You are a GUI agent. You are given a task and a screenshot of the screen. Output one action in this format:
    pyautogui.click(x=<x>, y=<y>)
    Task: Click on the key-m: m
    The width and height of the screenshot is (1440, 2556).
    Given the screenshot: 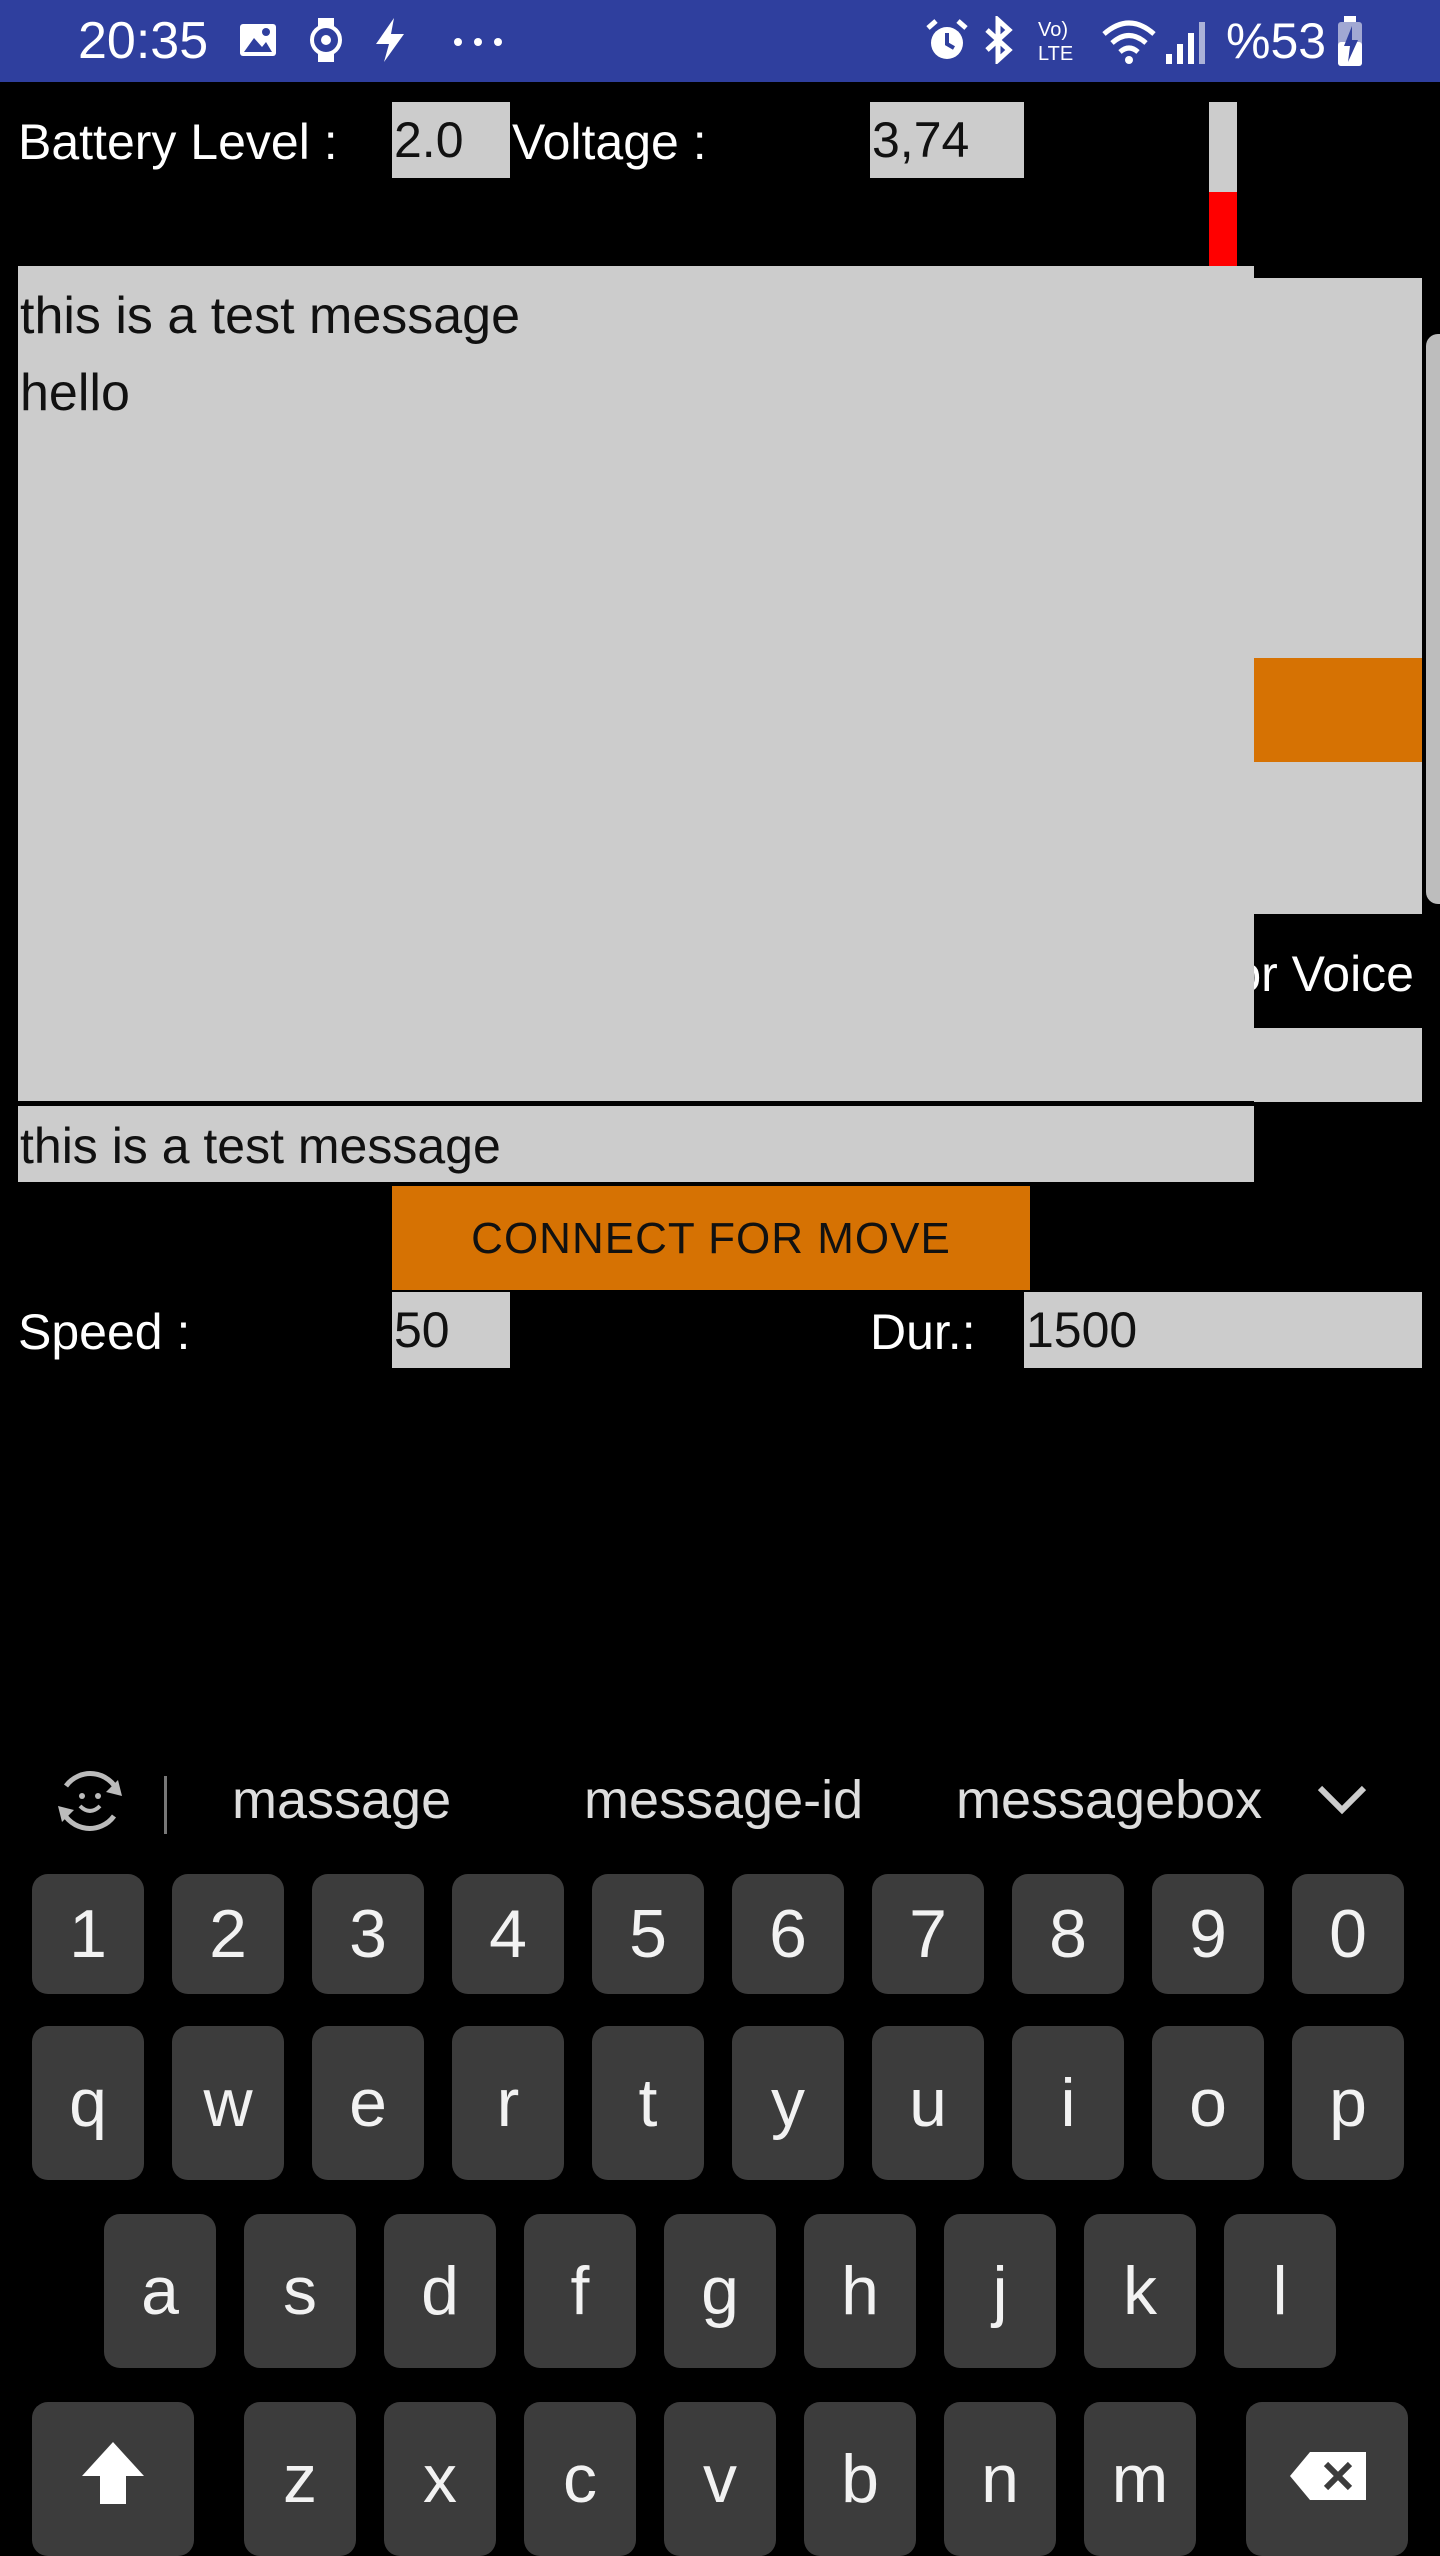 What is the action you would take?
    pyautogui.click(x=1140, y=2479)
    